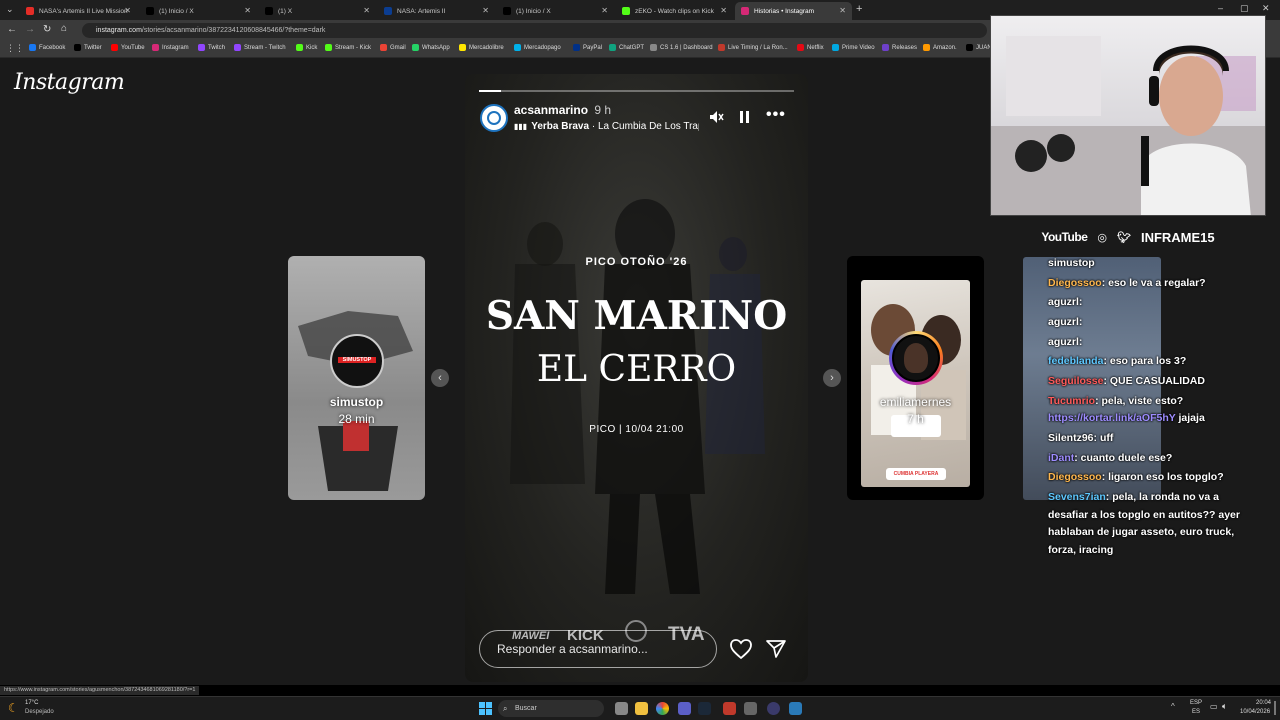 The image size is (1280, 720). Describe the element at coordinates (128, 47) in the screenshot. I see `bookmark-item: YouTube` at that location.